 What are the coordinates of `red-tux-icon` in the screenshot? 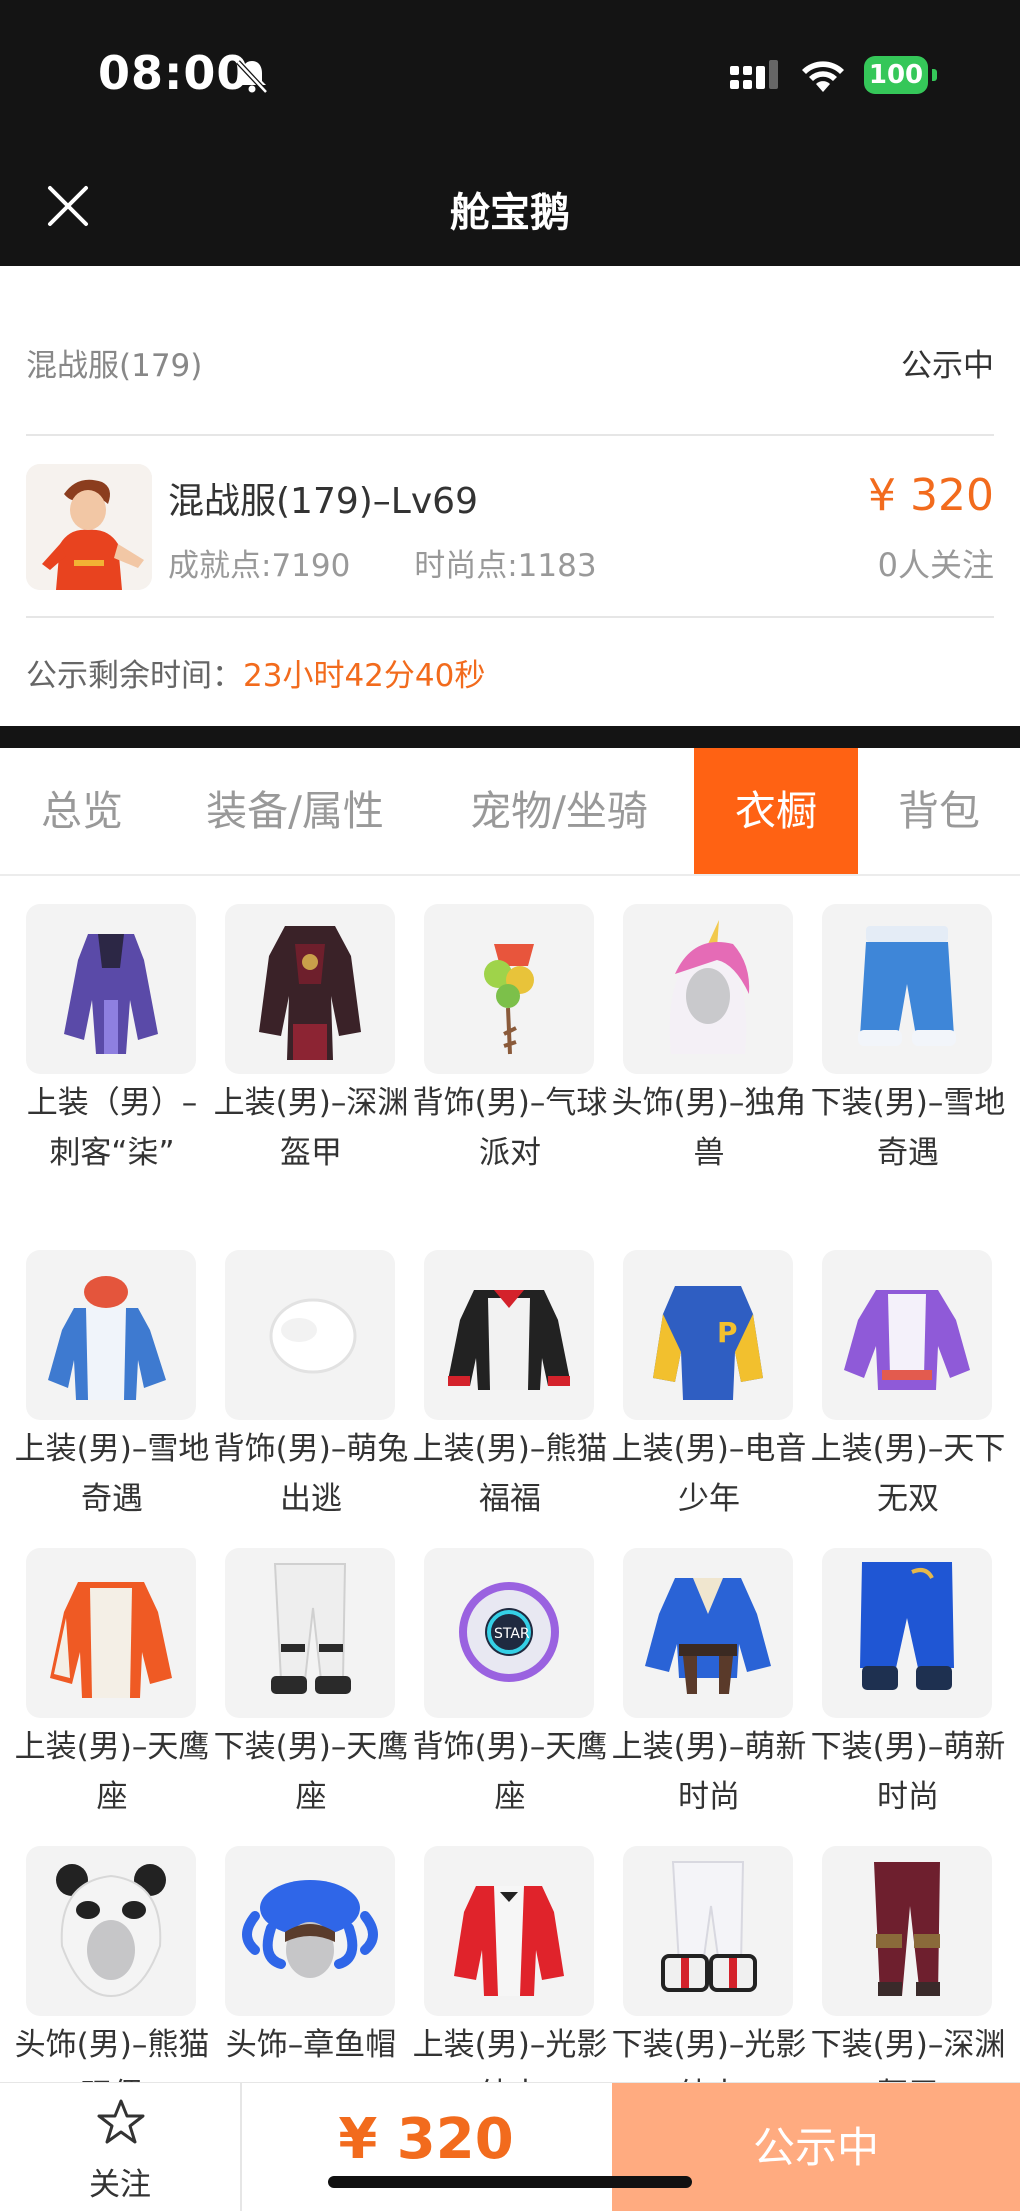 It's located at (509, 1931).